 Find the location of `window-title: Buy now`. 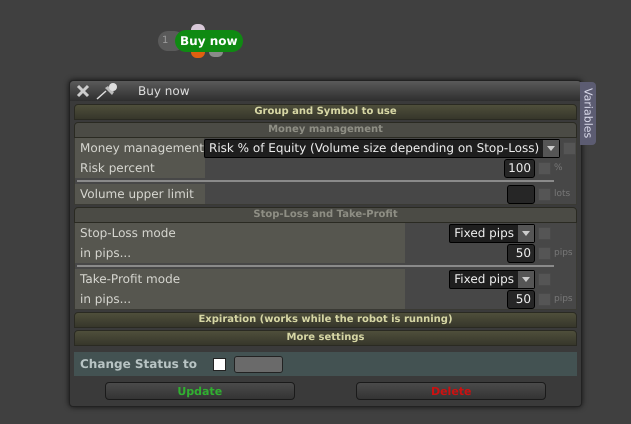

window-title: Buy now is located at coordinates (164, 91).